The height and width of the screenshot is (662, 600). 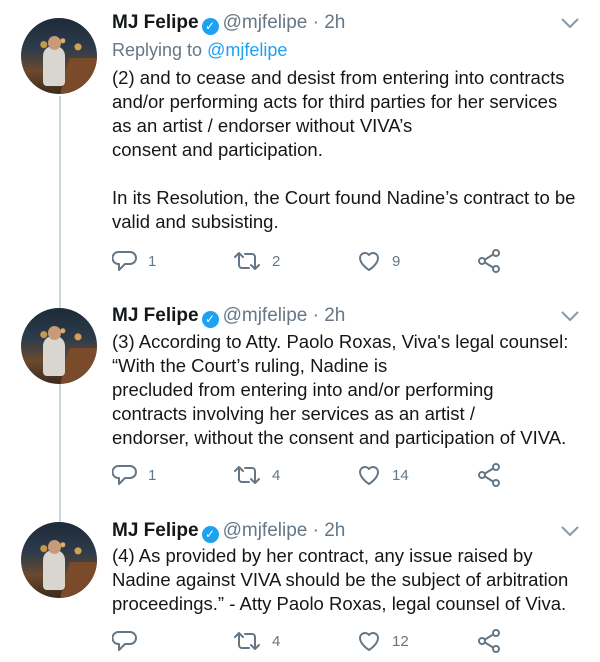 What do you see at coordinates (262, 125) in the screenshot?
I see `tweet-line: as an artist / endorser without VIVA’s` at bounding box center [262, 125].